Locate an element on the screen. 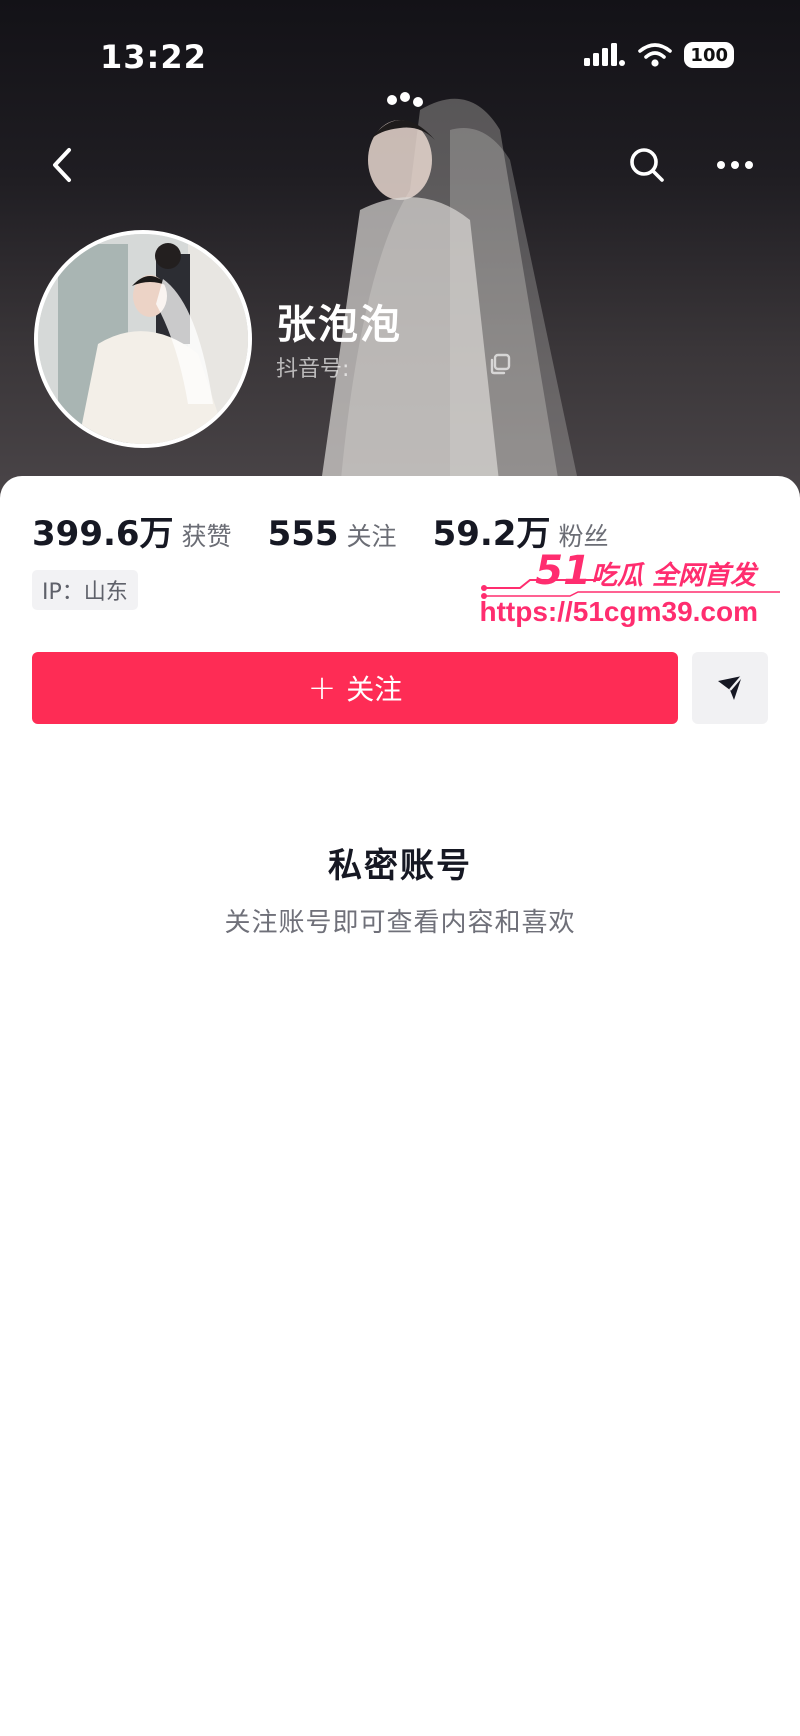 The image size is (800, 1736). copy-icon is located at coordinates (500, 364).